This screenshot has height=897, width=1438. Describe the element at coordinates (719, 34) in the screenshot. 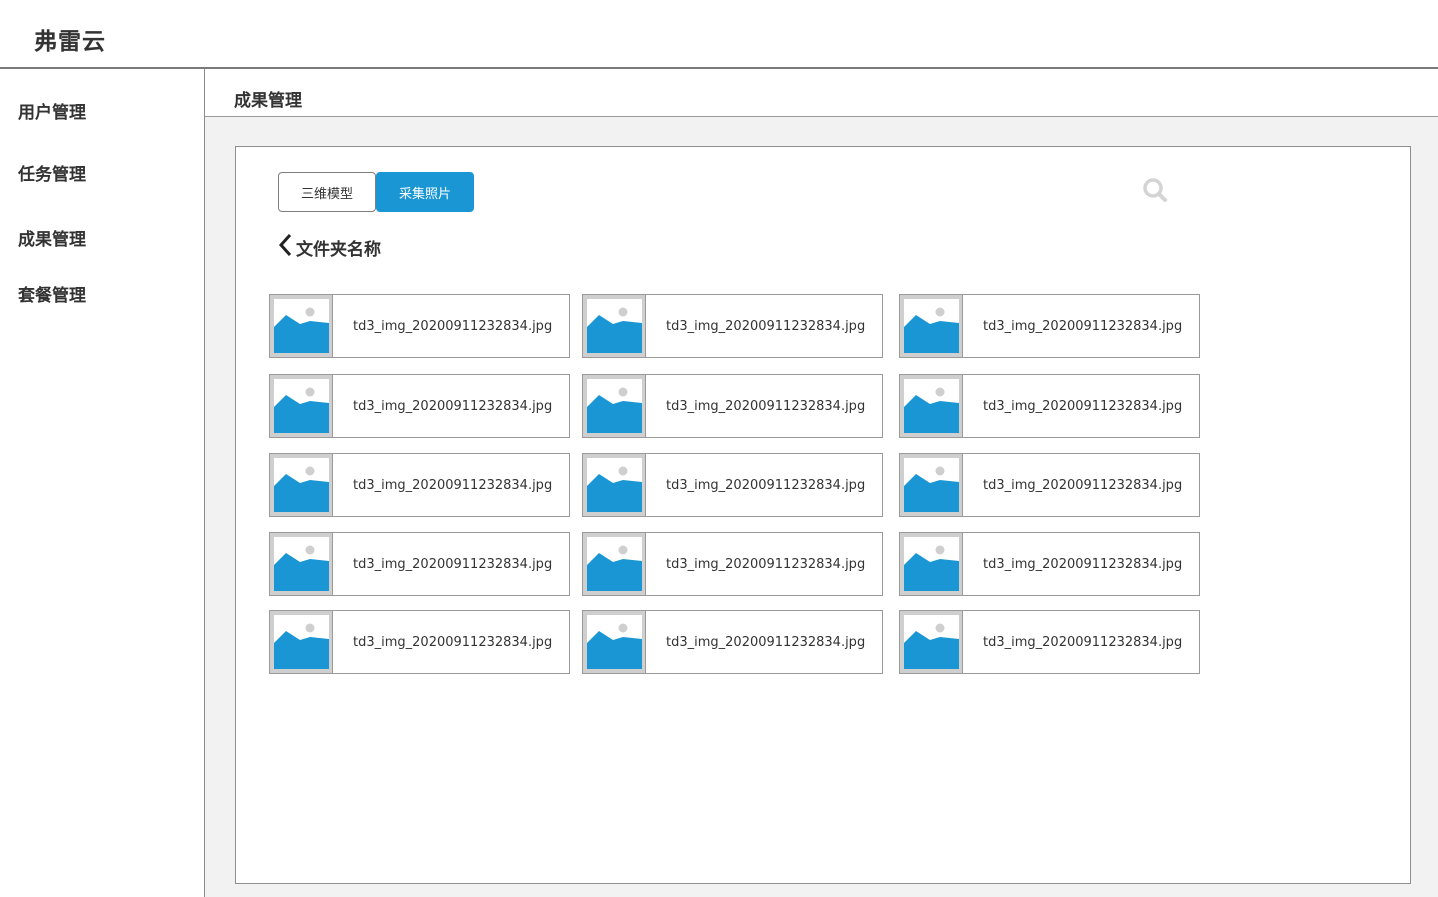

I see `top-bar: 弗雷云` at that location.